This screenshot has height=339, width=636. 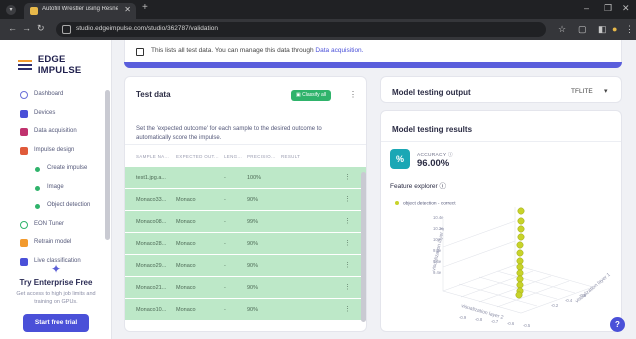 I want to click on favicon-icon, so click(x=34, y=11).